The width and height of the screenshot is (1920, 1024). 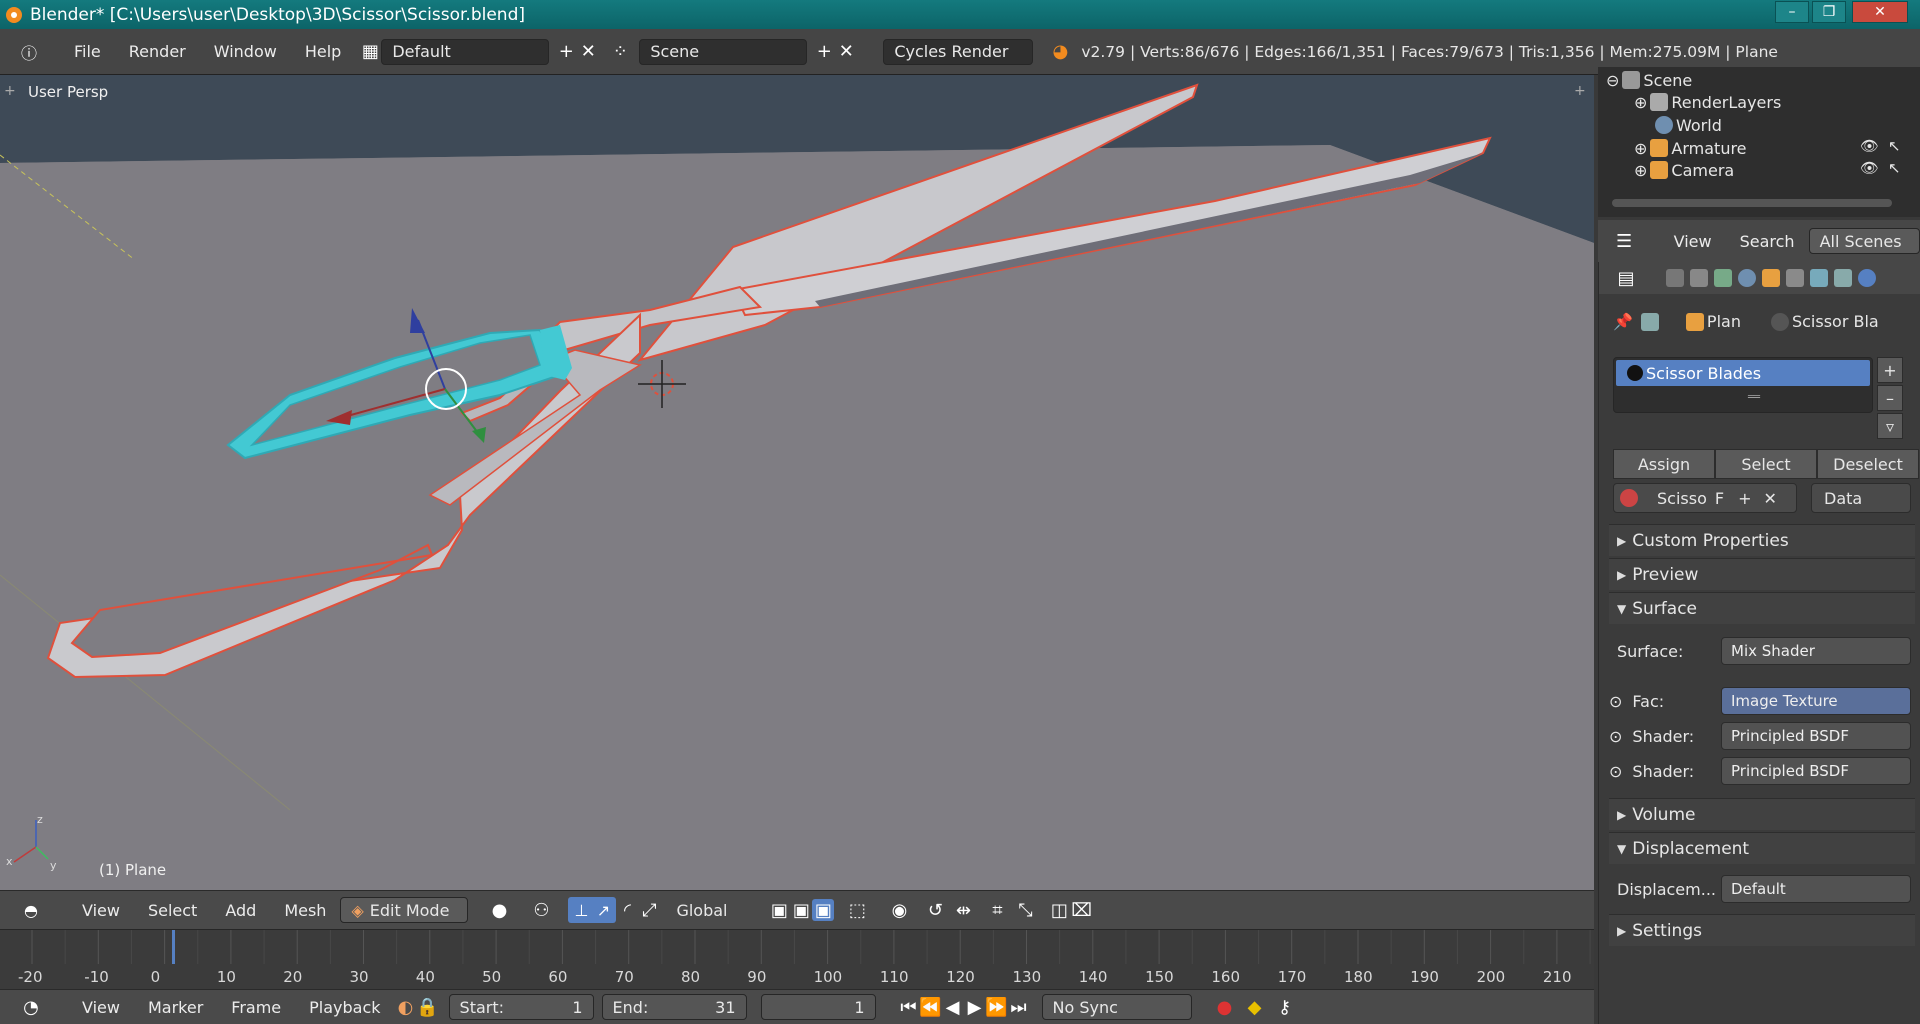 I want to click on assign-button: Assign, so click(x=1664, y=464).